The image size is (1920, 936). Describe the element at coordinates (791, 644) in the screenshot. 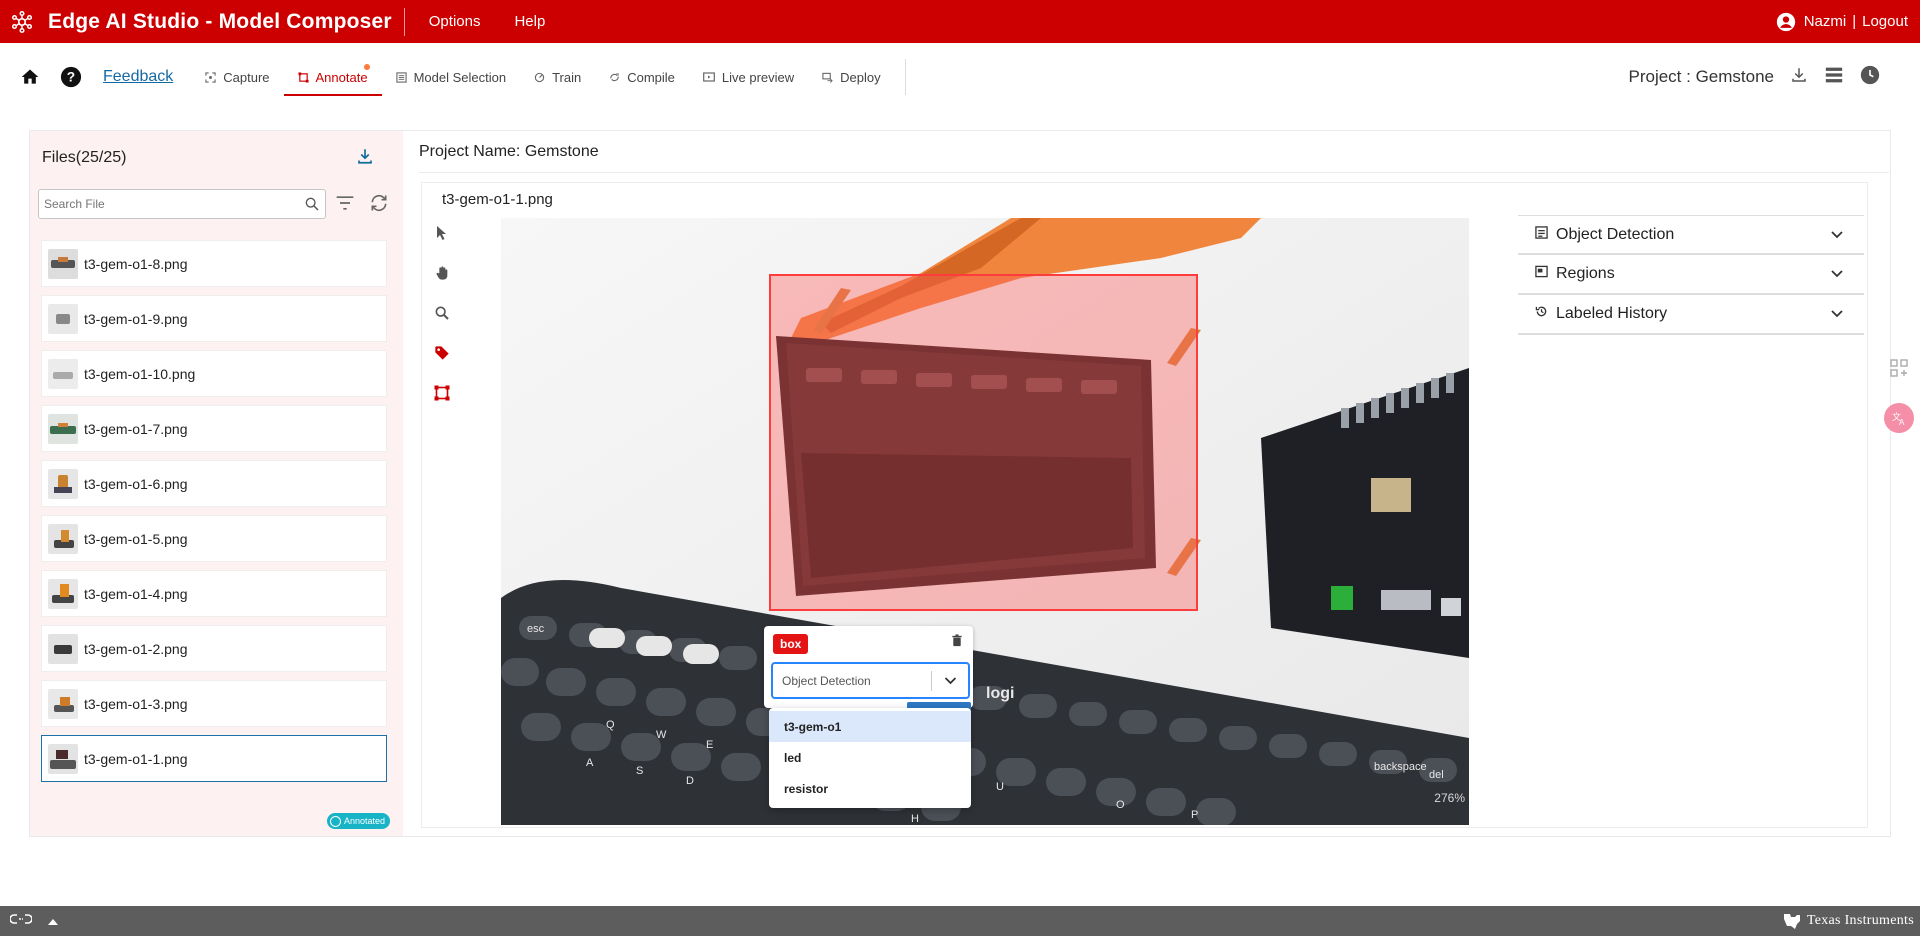

I see `annotation-type-tag: box` at that location.